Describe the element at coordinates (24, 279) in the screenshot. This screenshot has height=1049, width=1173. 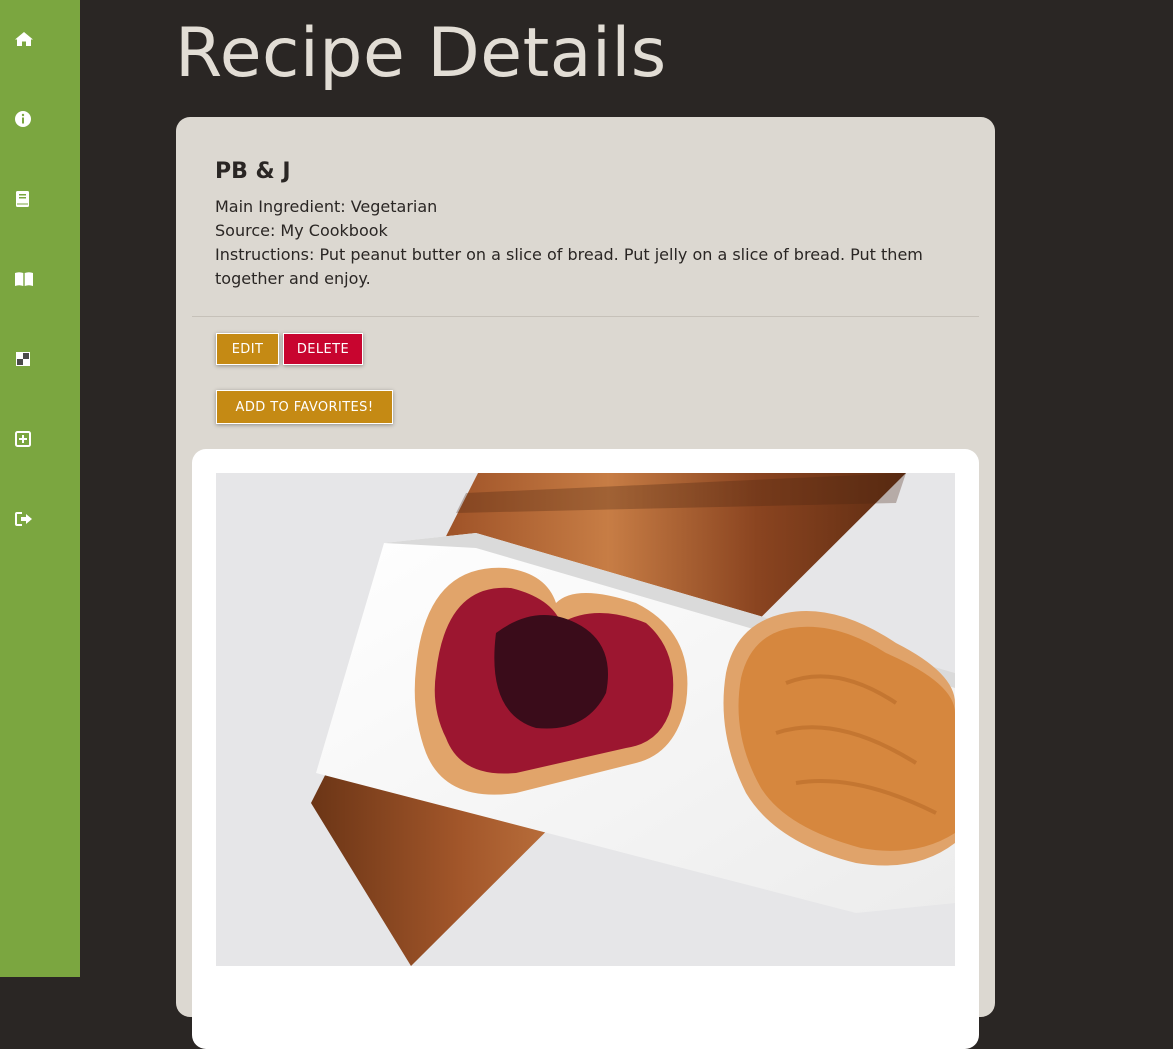
I see `open-book-icon` at that location.